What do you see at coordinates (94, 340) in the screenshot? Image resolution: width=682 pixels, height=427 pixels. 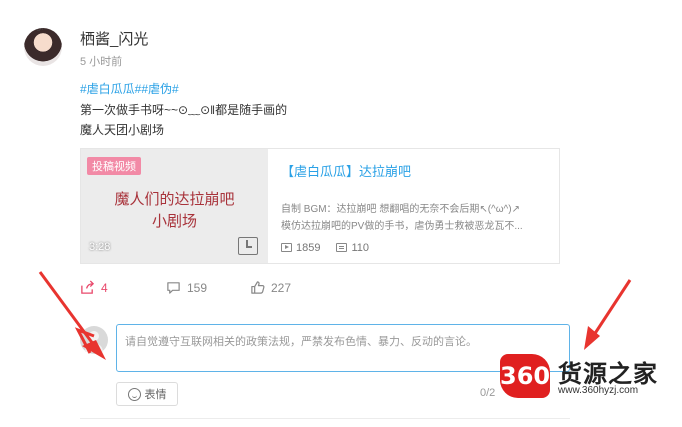 I see `commenter-avatar` at bounding box center [94, 340].